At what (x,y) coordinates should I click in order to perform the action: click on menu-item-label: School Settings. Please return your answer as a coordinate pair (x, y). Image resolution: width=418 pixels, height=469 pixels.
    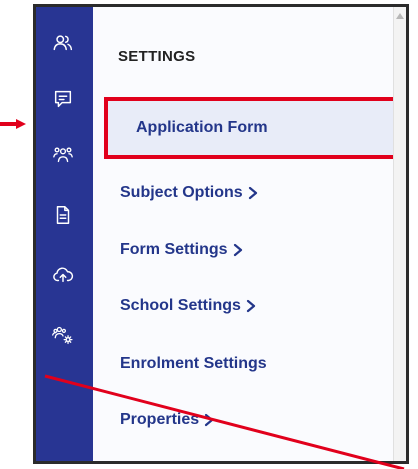
    Looking at the image, I should click on (180, 305).